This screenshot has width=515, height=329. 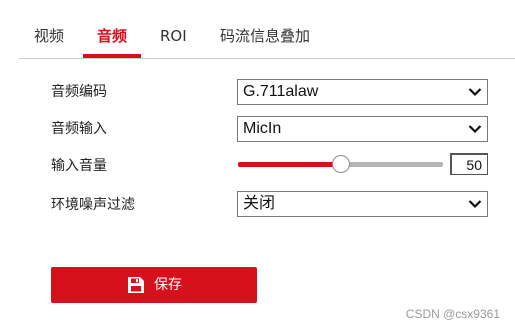 I want to click on tab-audio: 音频, so click(x=112, y=36).